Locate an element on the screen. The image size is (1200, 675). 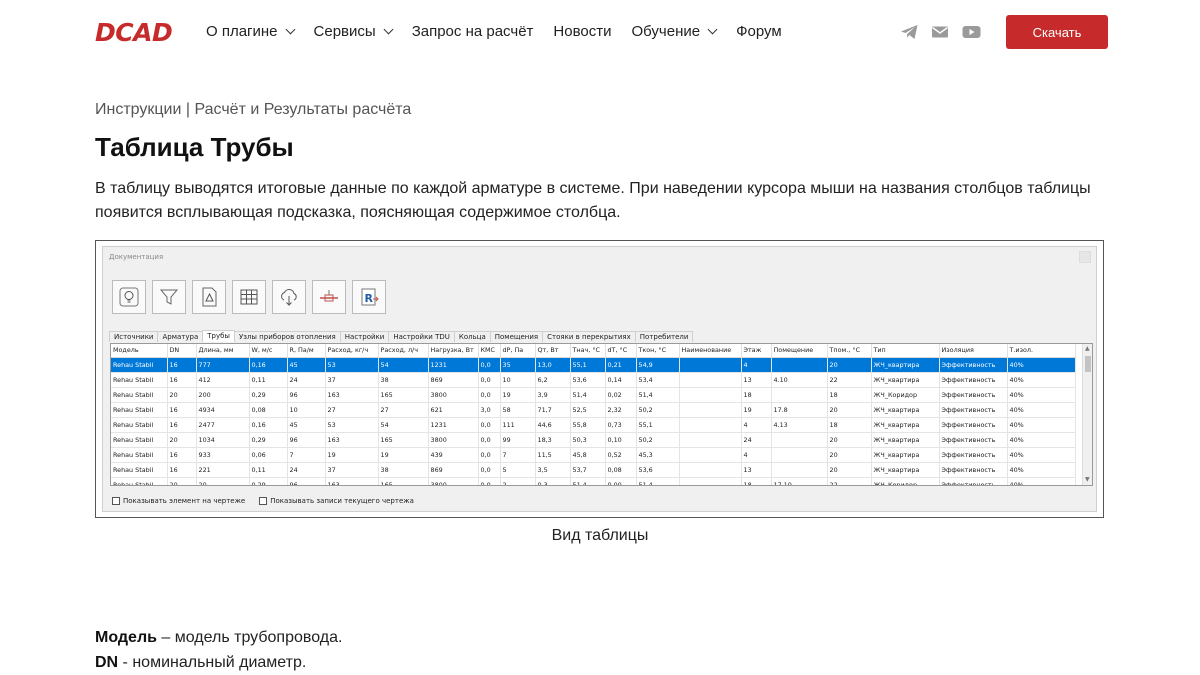
telegram-icon is located at coordinates (909, 32).